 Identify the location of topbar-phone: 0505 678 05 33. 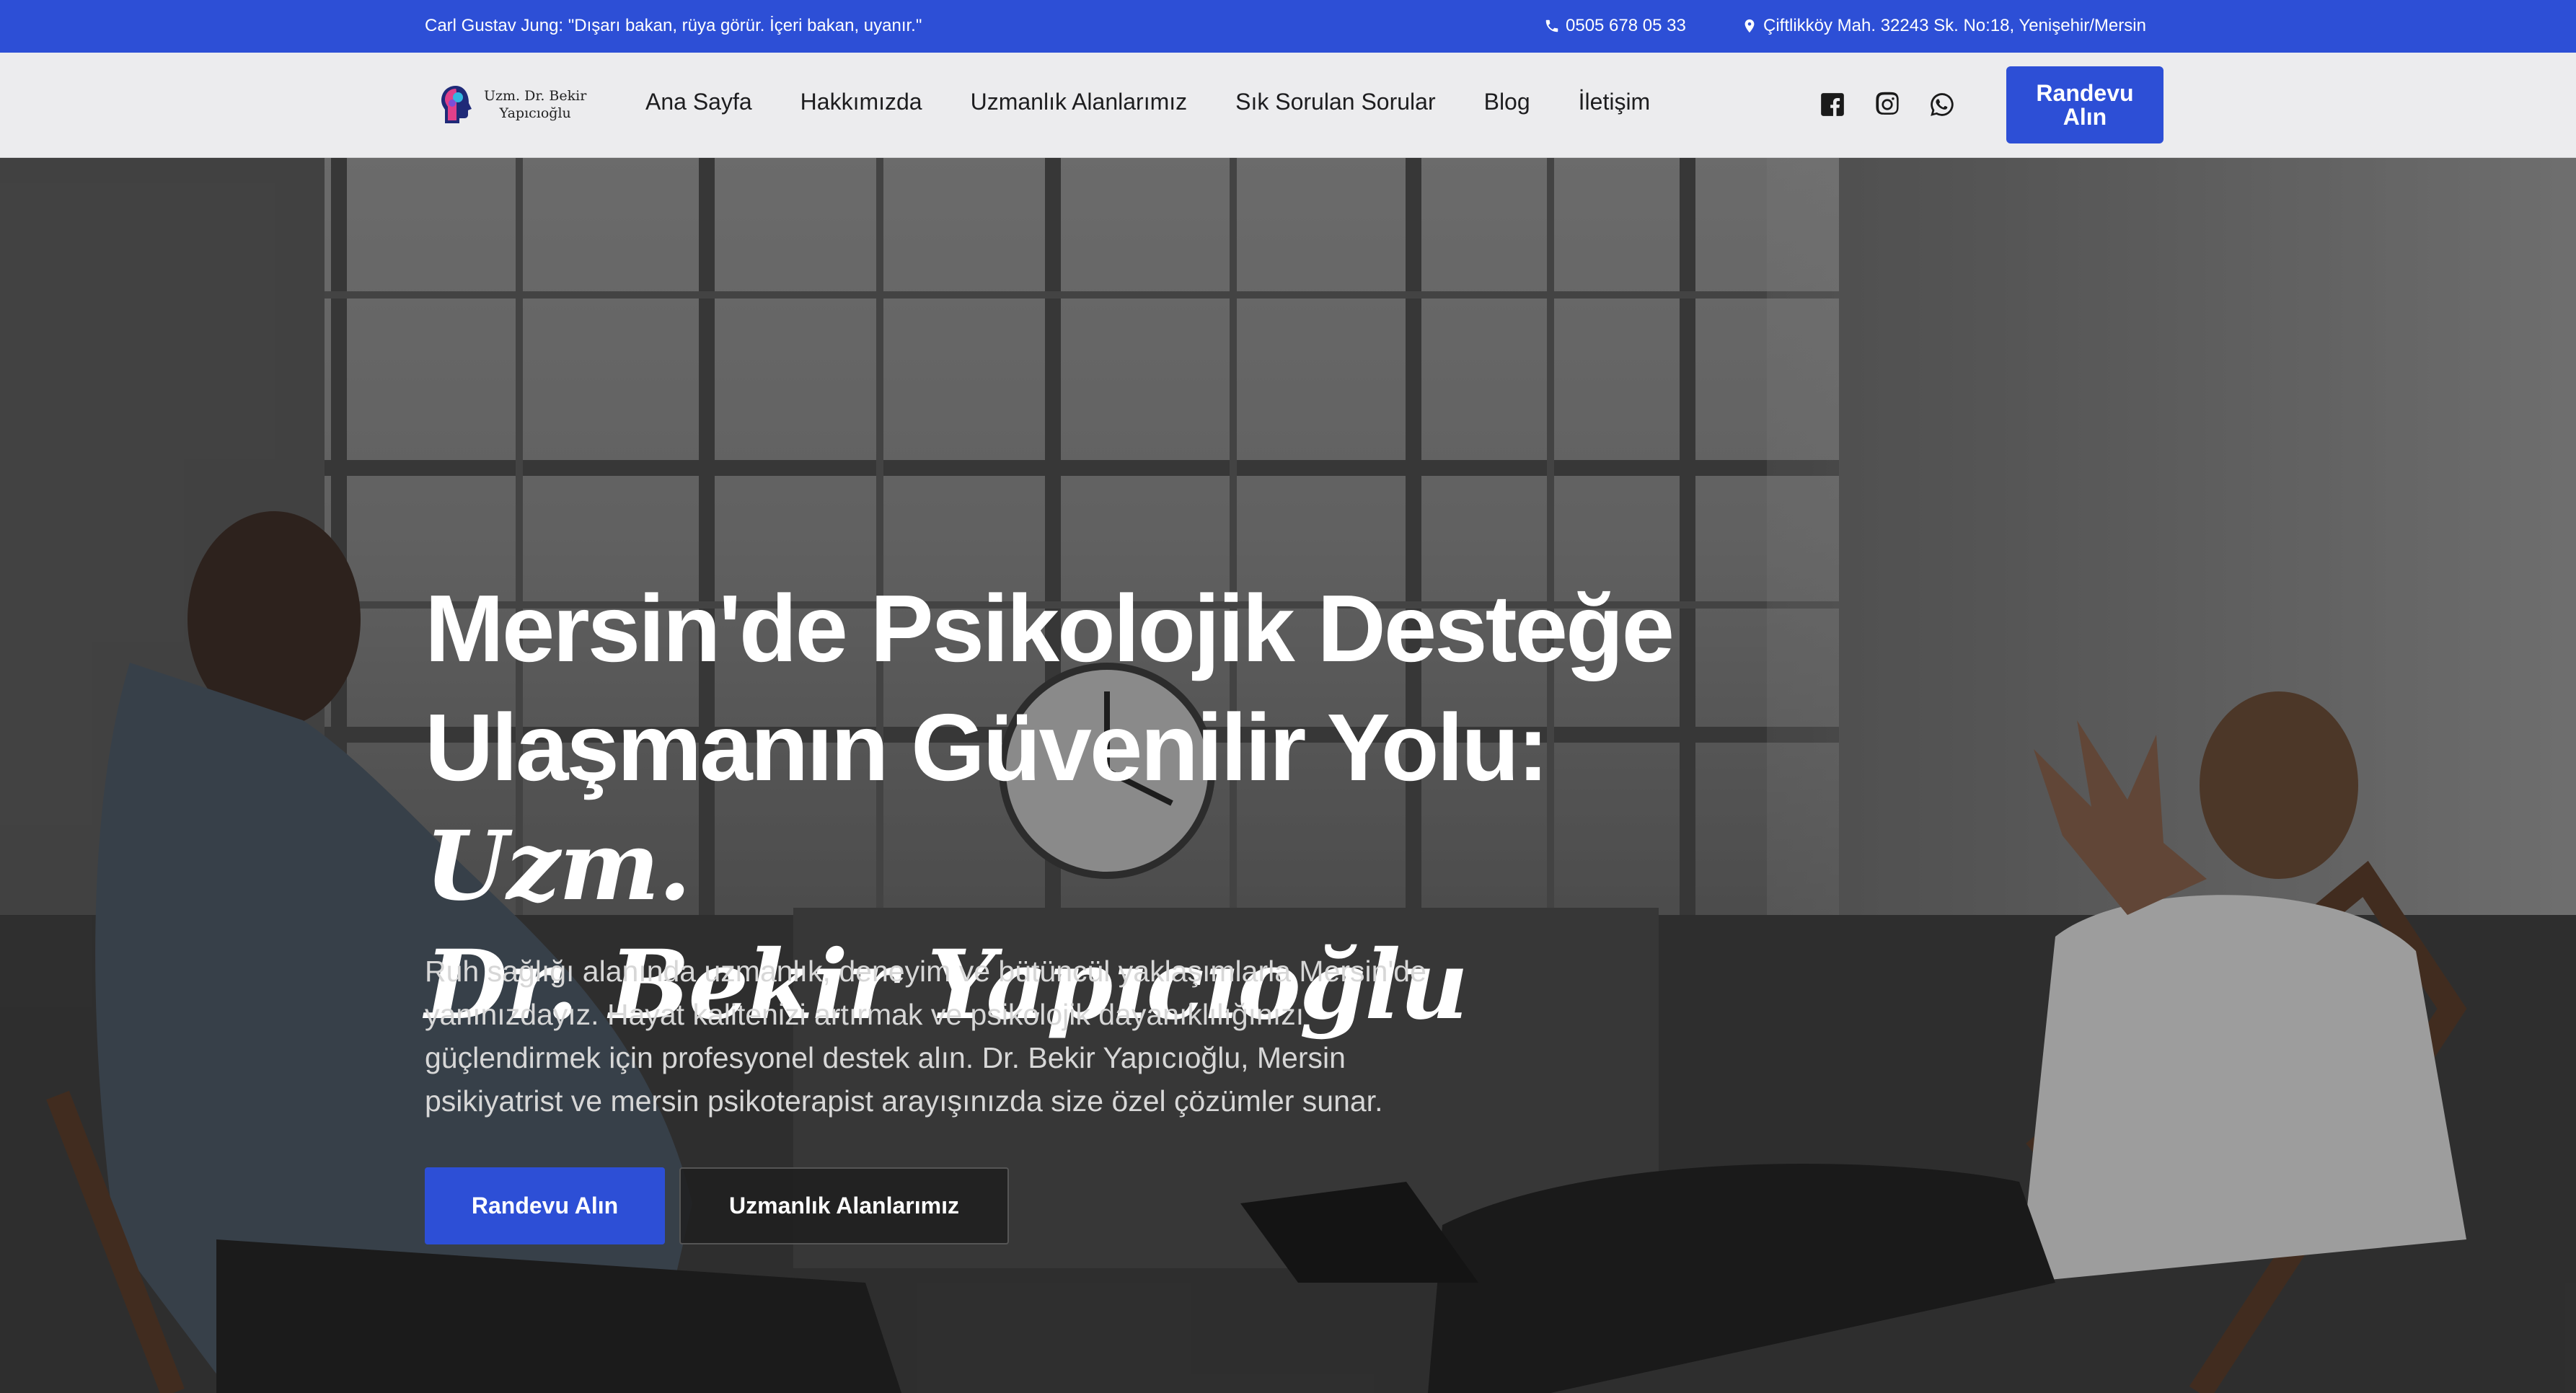
(1615, 26).